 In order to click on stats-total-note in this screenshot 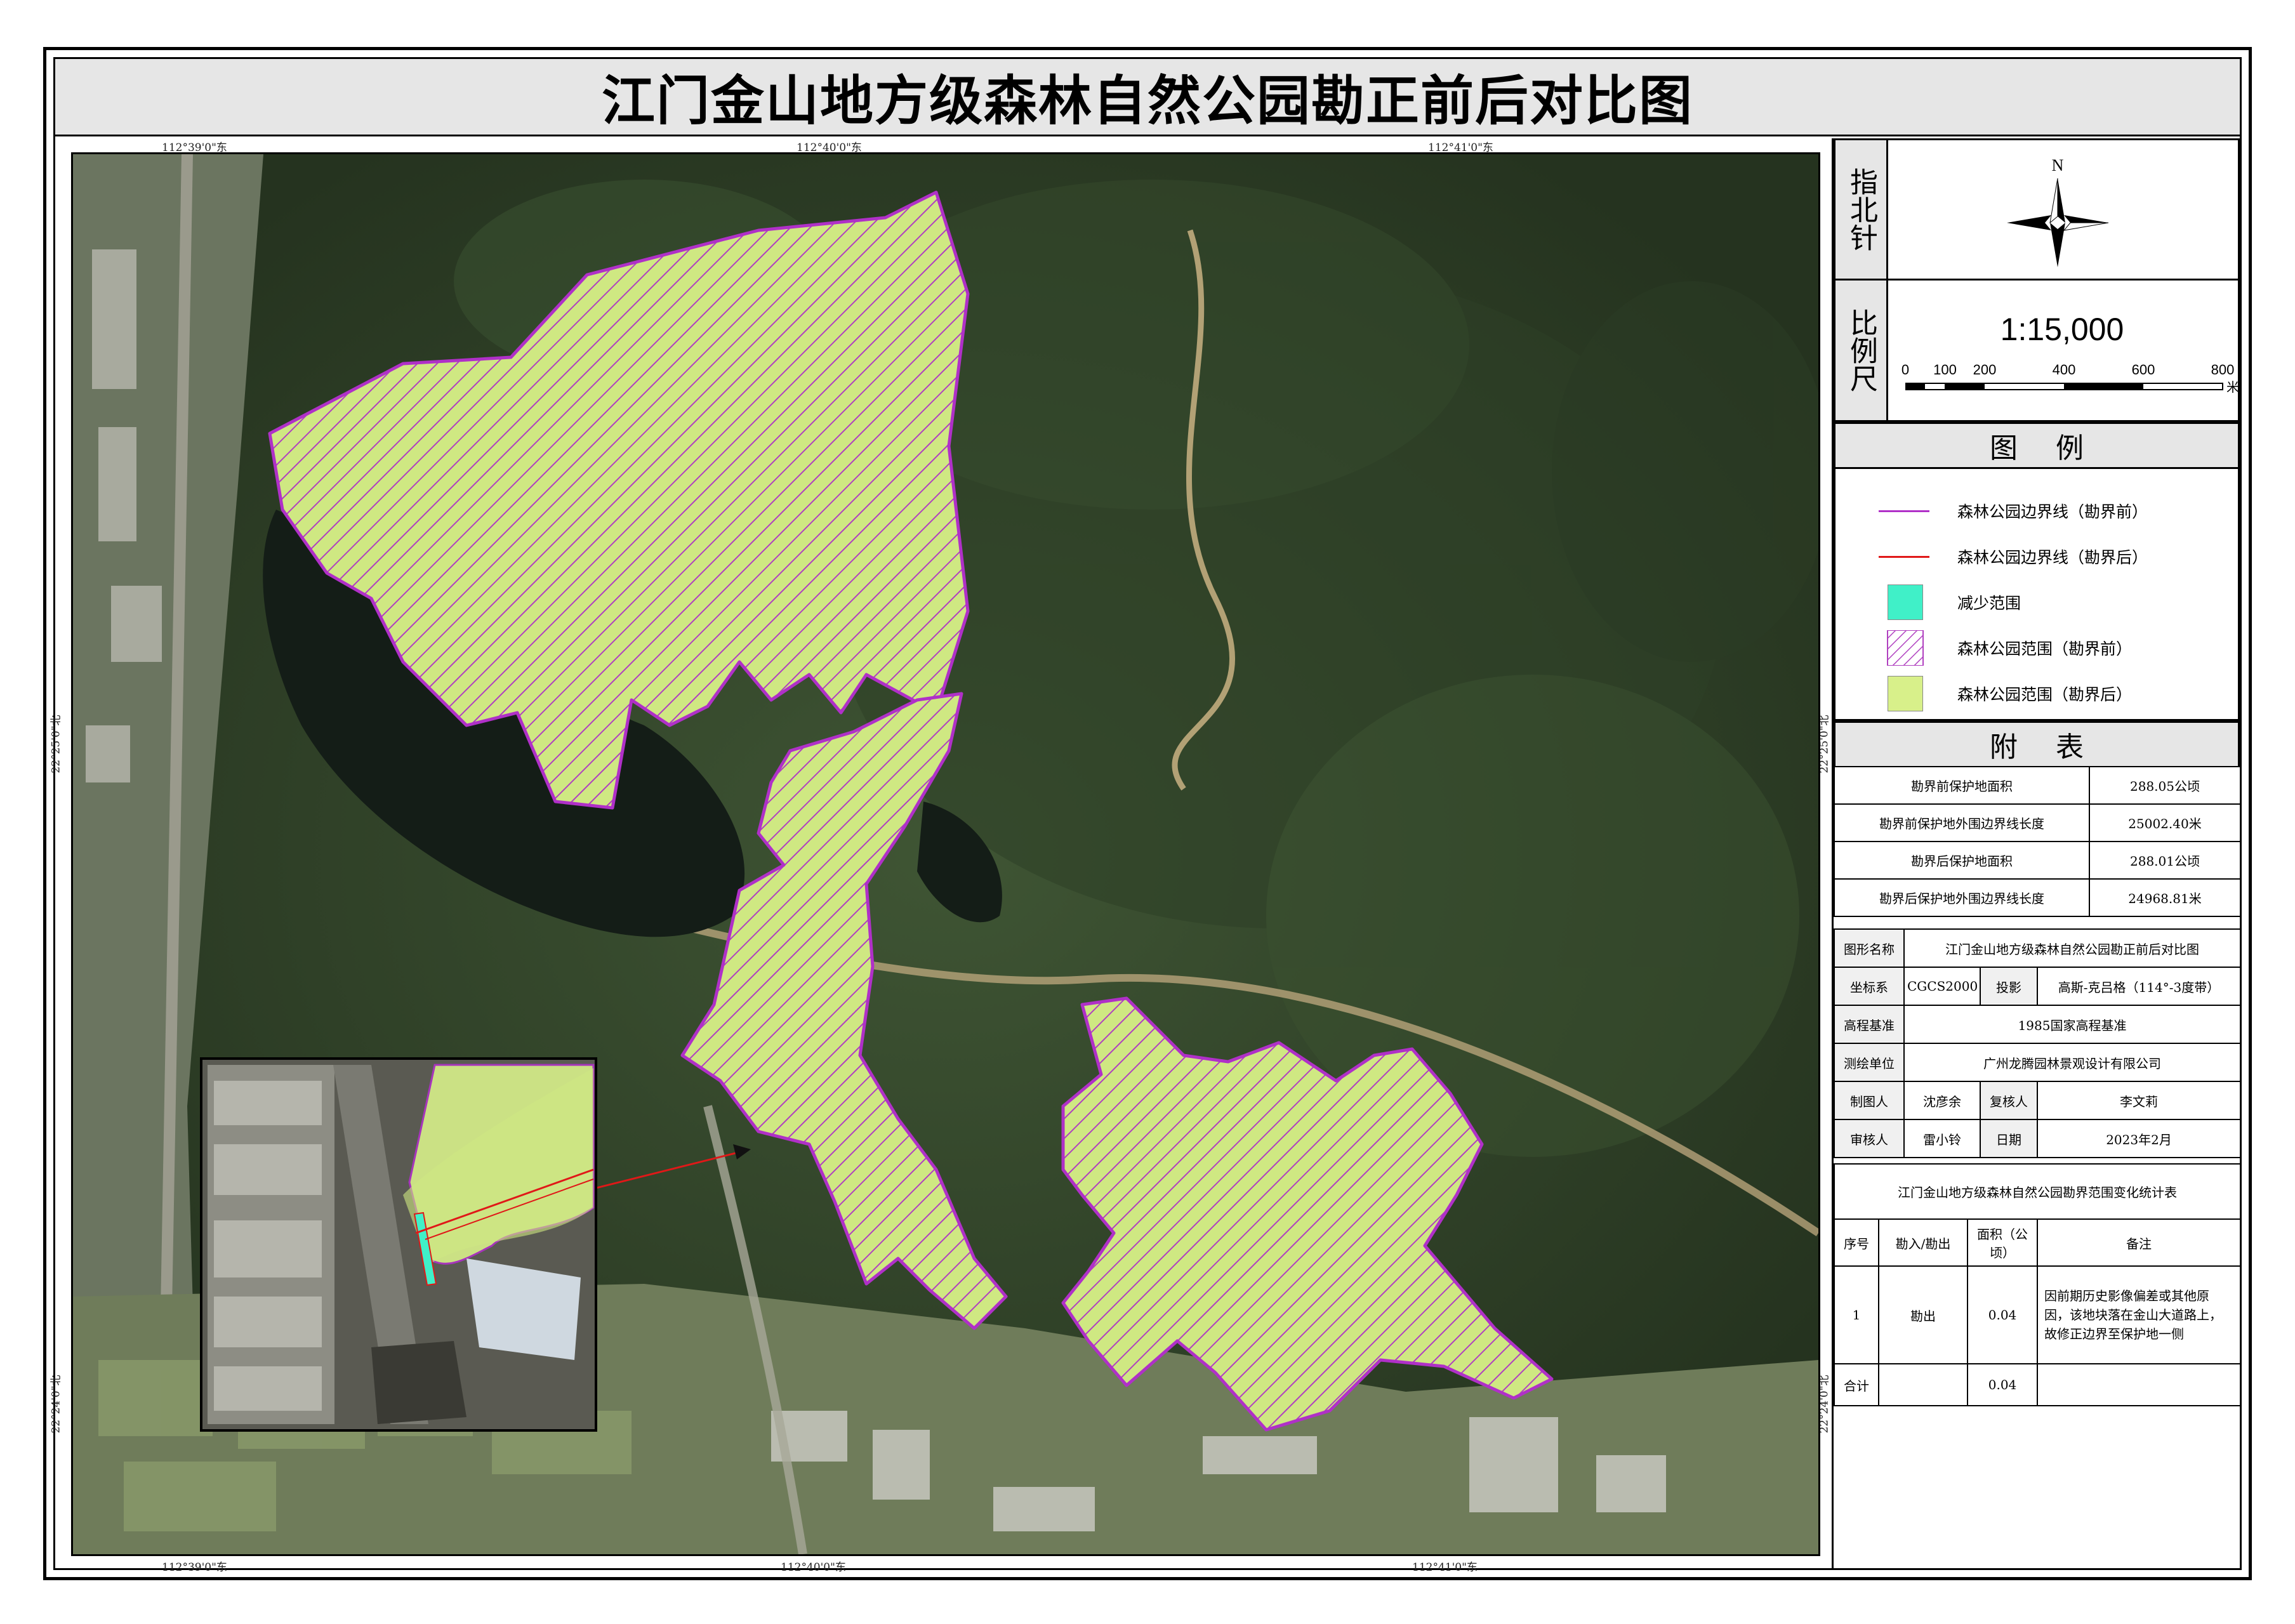, I will do `click(2139, 1385)`.